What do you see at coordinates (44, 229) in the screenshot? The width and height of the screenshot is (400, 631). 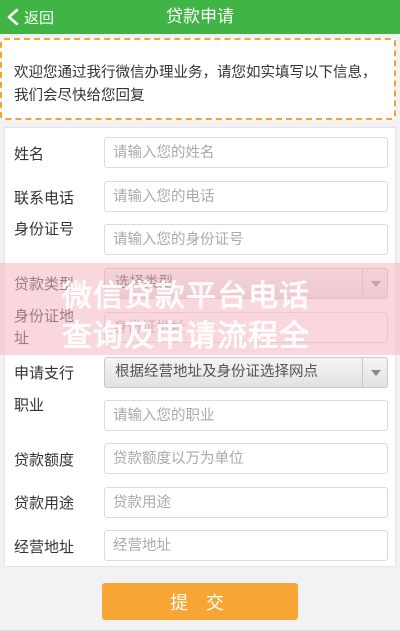 I see `id-number-label: 身份证号` at bounding box center [44, 229].